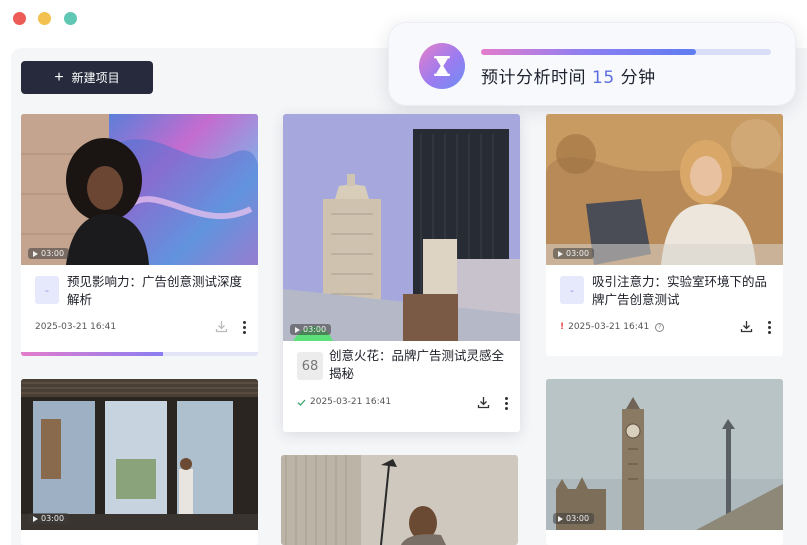  I want to click on card-title: 吸引注意力：实验室环境下的品牌广告创意测试, so click(682, 291).